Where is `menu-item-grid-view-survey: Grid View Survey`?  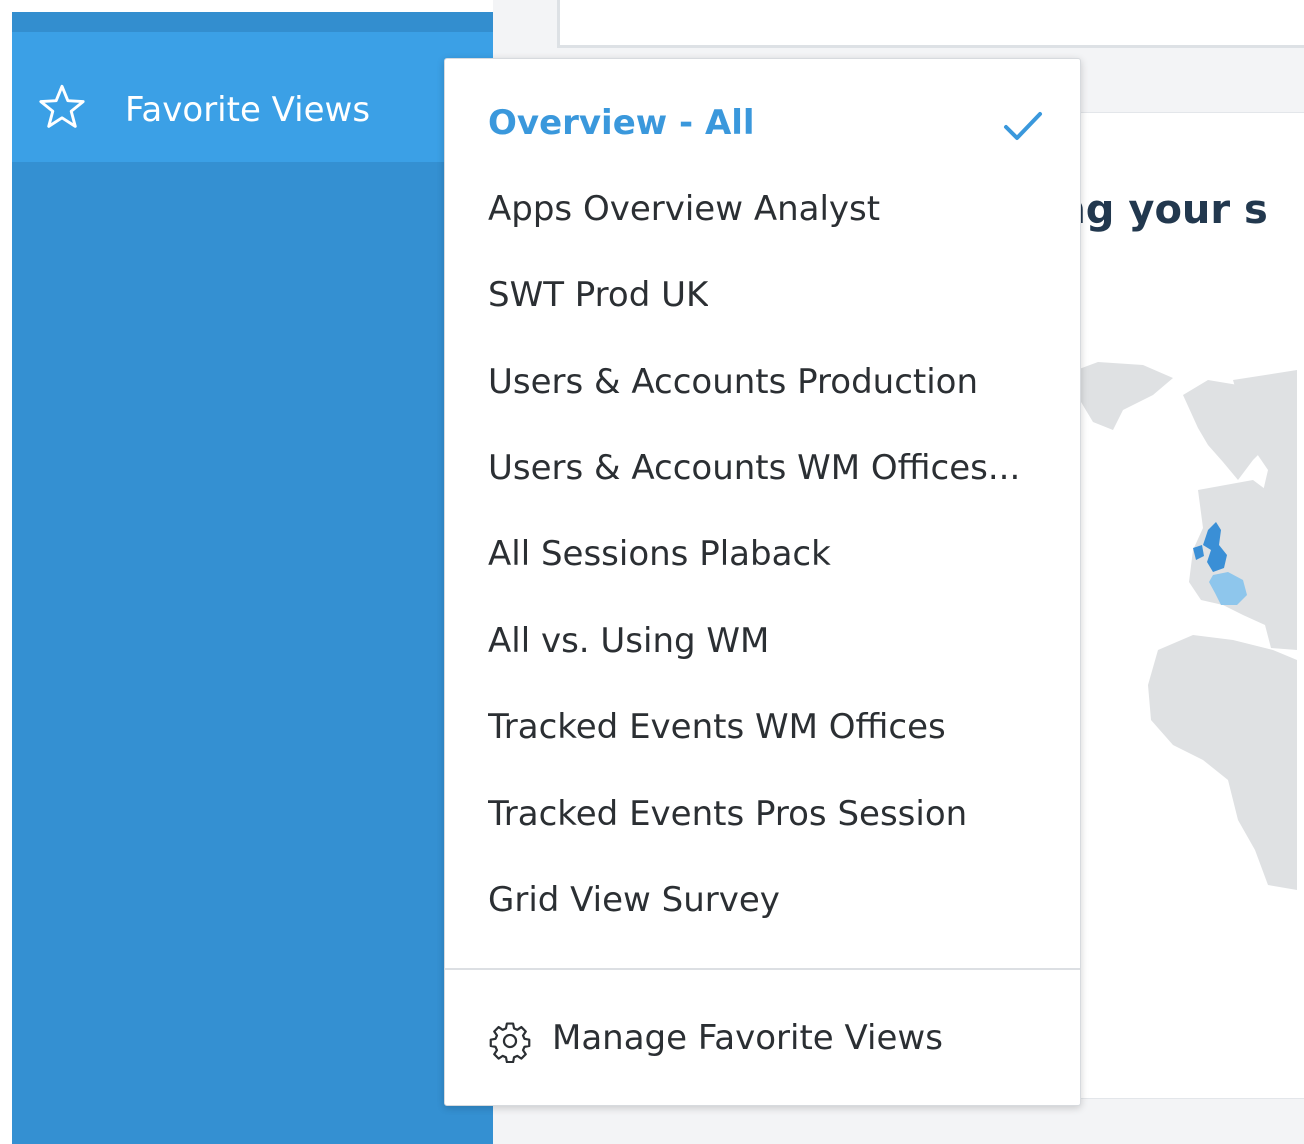 menu-item-grid-view-survey: Grid View Survey is located at coordinates (762, 900).